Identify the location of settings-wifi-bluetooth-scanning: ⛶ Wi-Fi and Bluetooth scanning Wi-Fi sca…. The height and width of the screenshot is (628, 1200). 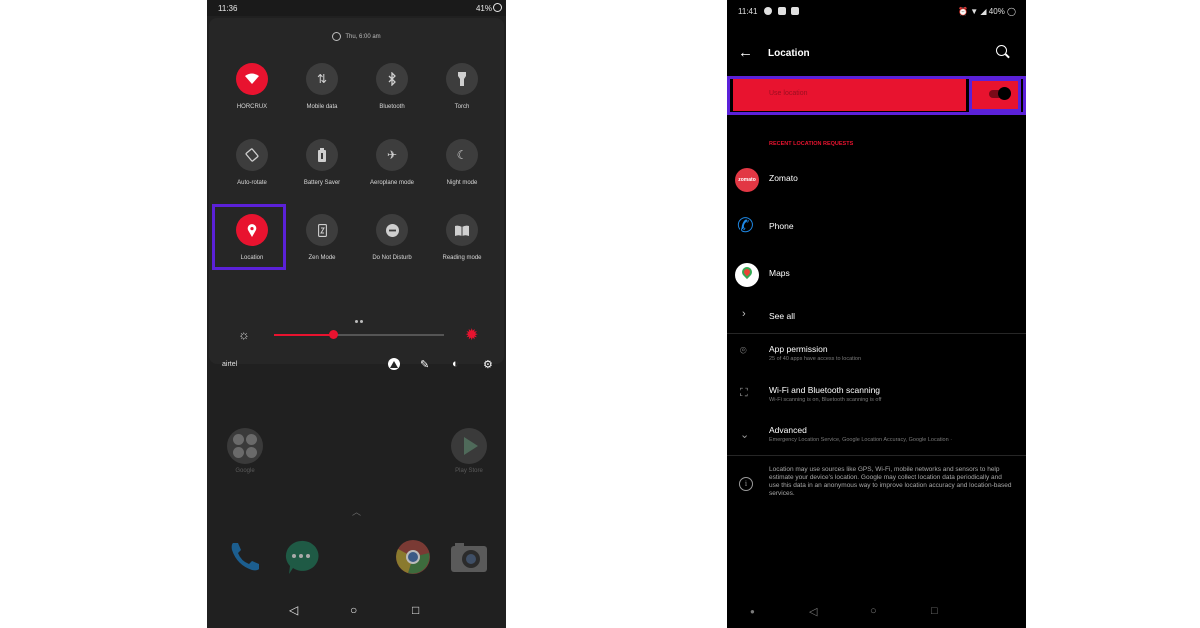
(876, 401).